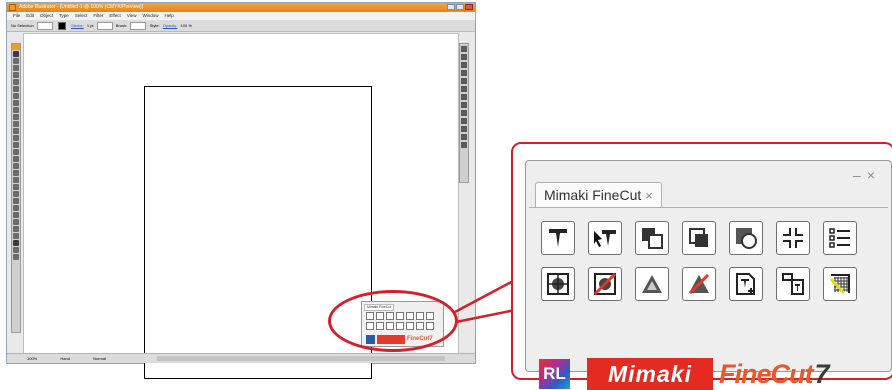 The image size is (892, 390). I want to click on connector-line-bottom, so click(485, 316).